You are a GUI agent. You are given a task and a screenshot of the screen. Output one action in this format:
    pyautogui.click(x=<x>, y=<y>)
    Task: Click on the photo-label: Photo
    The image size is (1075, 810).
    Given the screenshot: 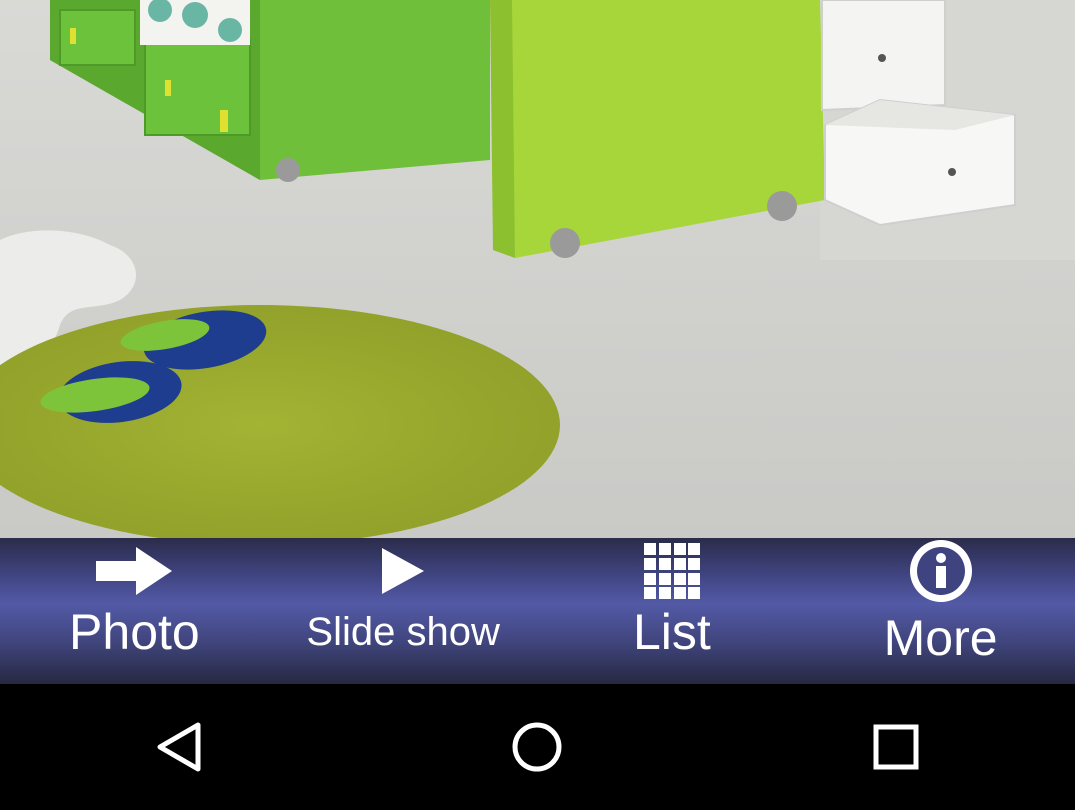 What is the action you would take?
    pyautogui.click(x=134, y=632)
    